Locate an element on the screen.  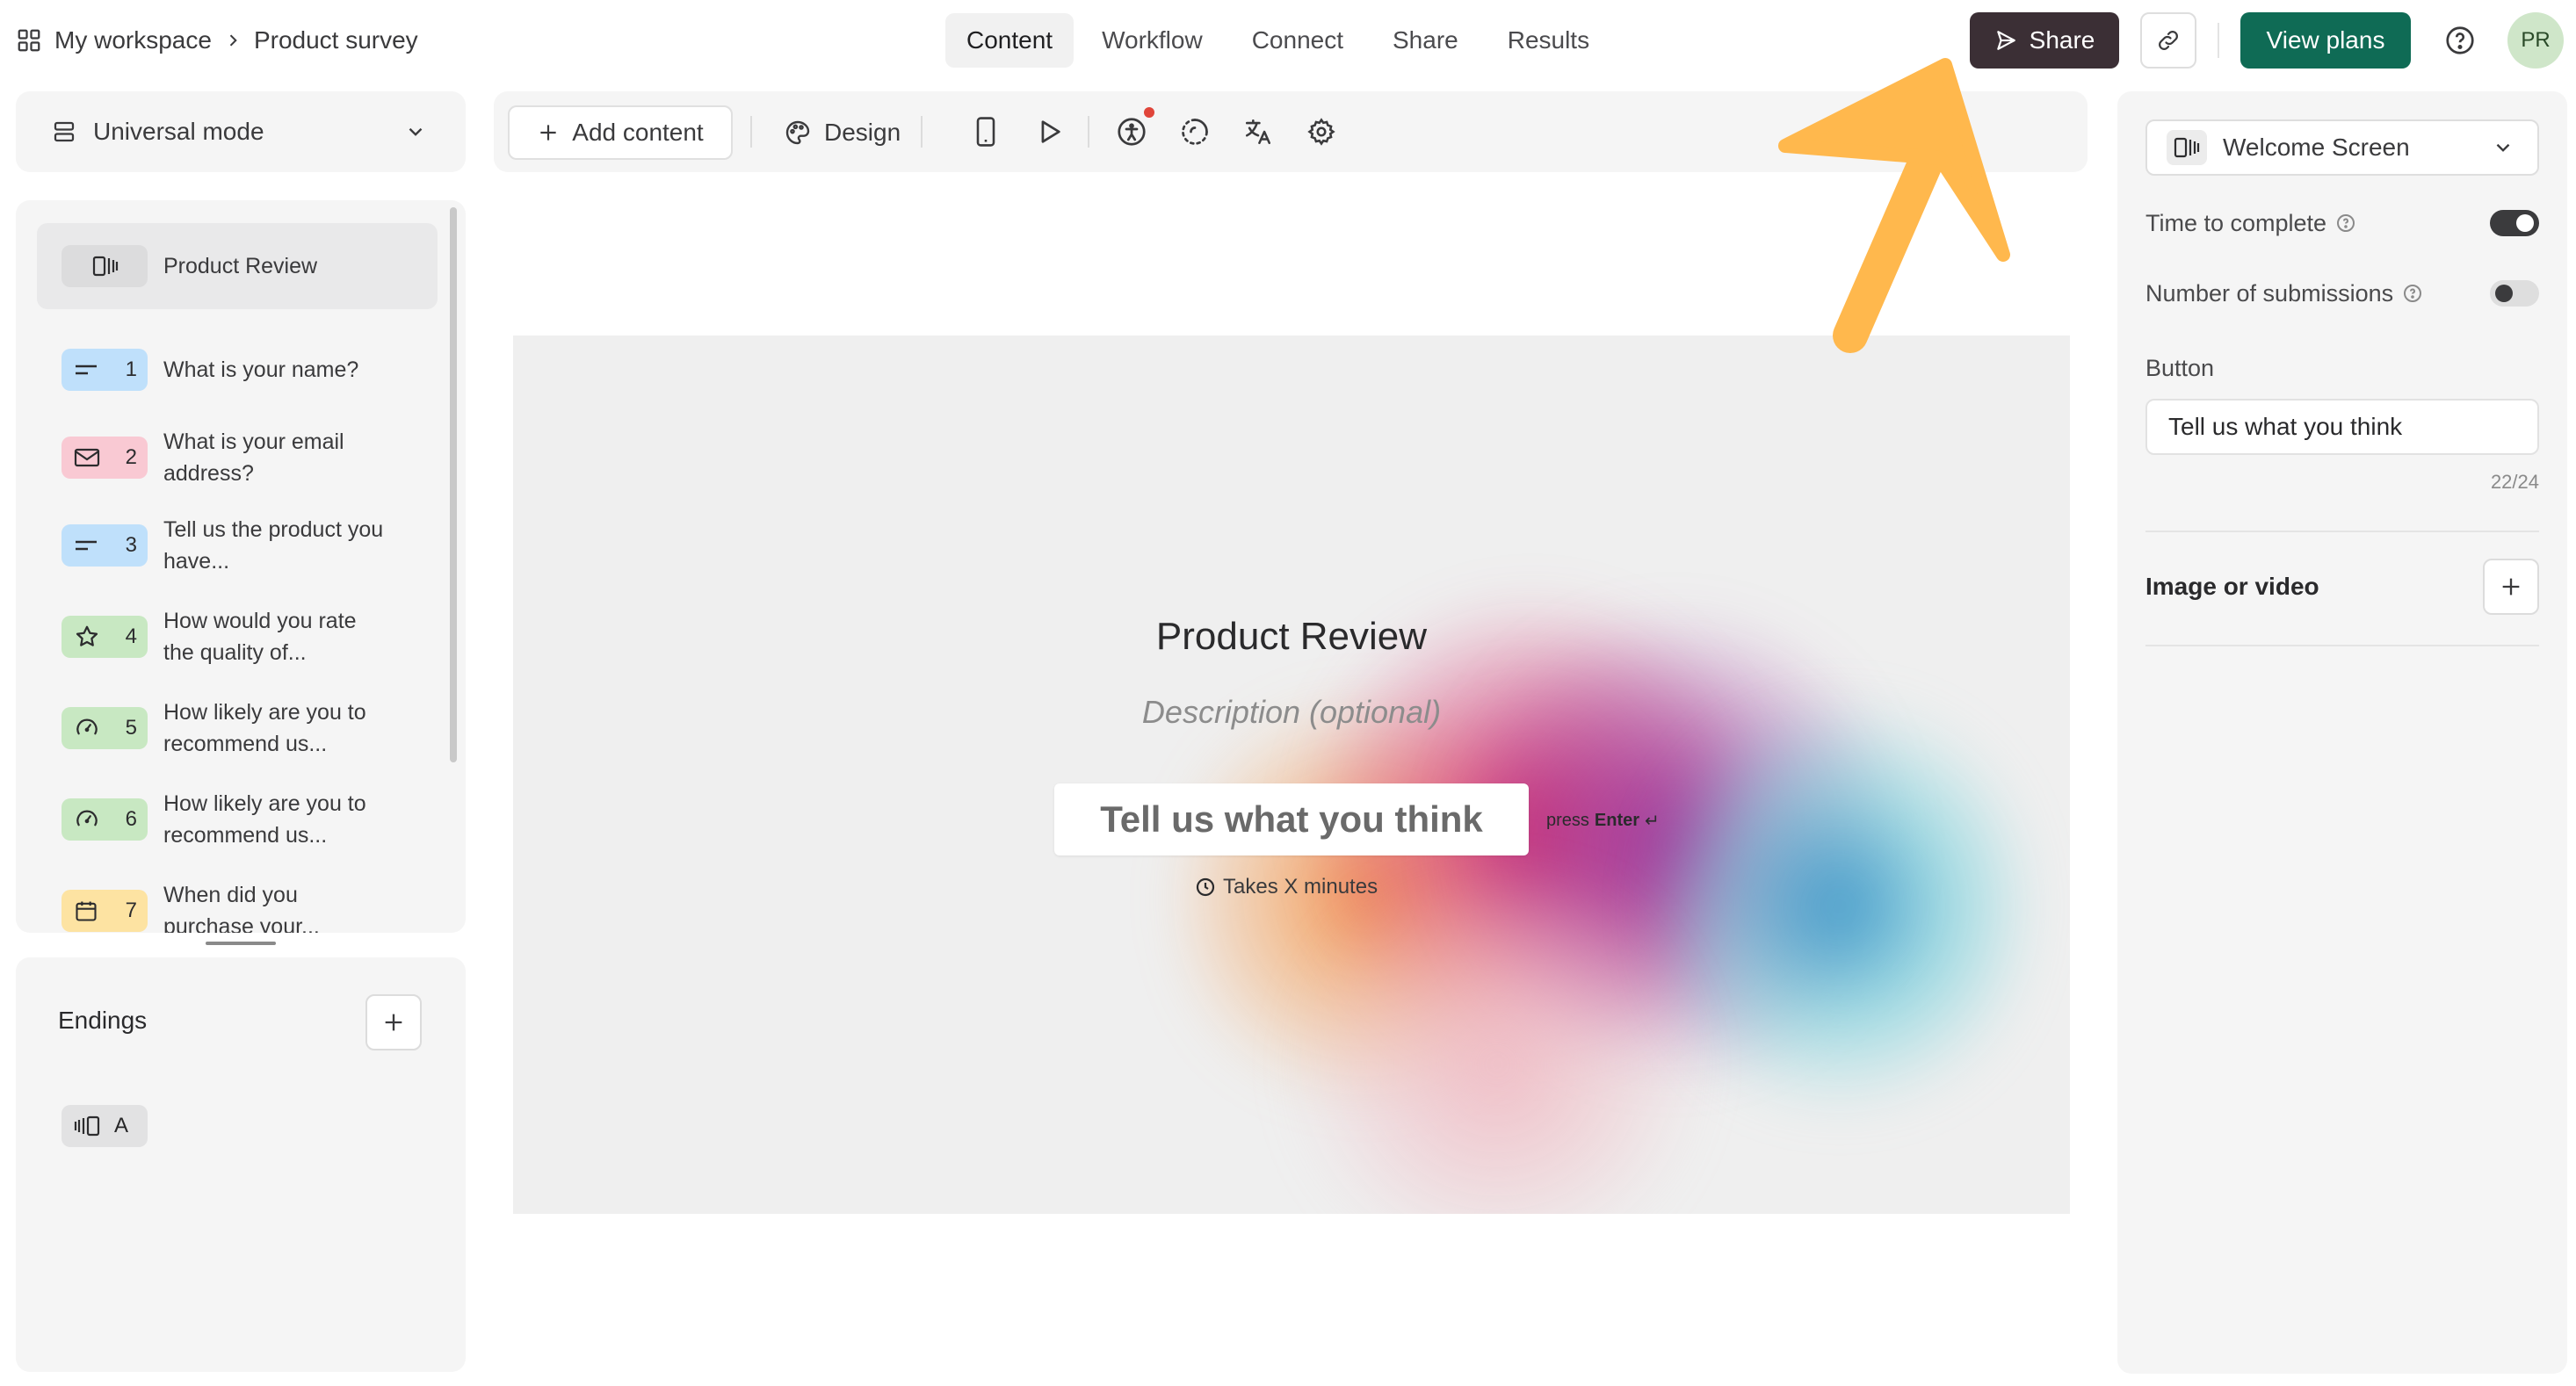
translate-icon is located at coordinates (1258, 131).